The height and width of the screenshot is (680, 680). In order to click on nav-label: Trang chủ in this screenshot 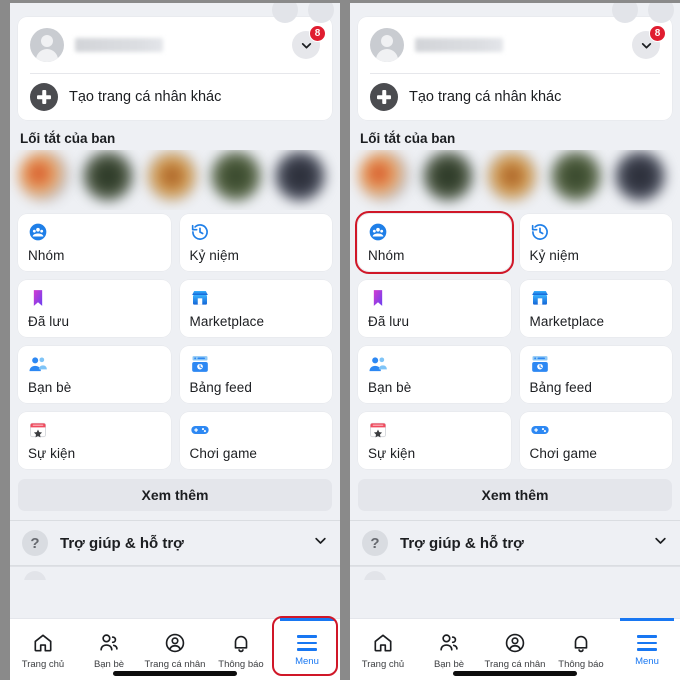, I will do `click(383, 664)`.